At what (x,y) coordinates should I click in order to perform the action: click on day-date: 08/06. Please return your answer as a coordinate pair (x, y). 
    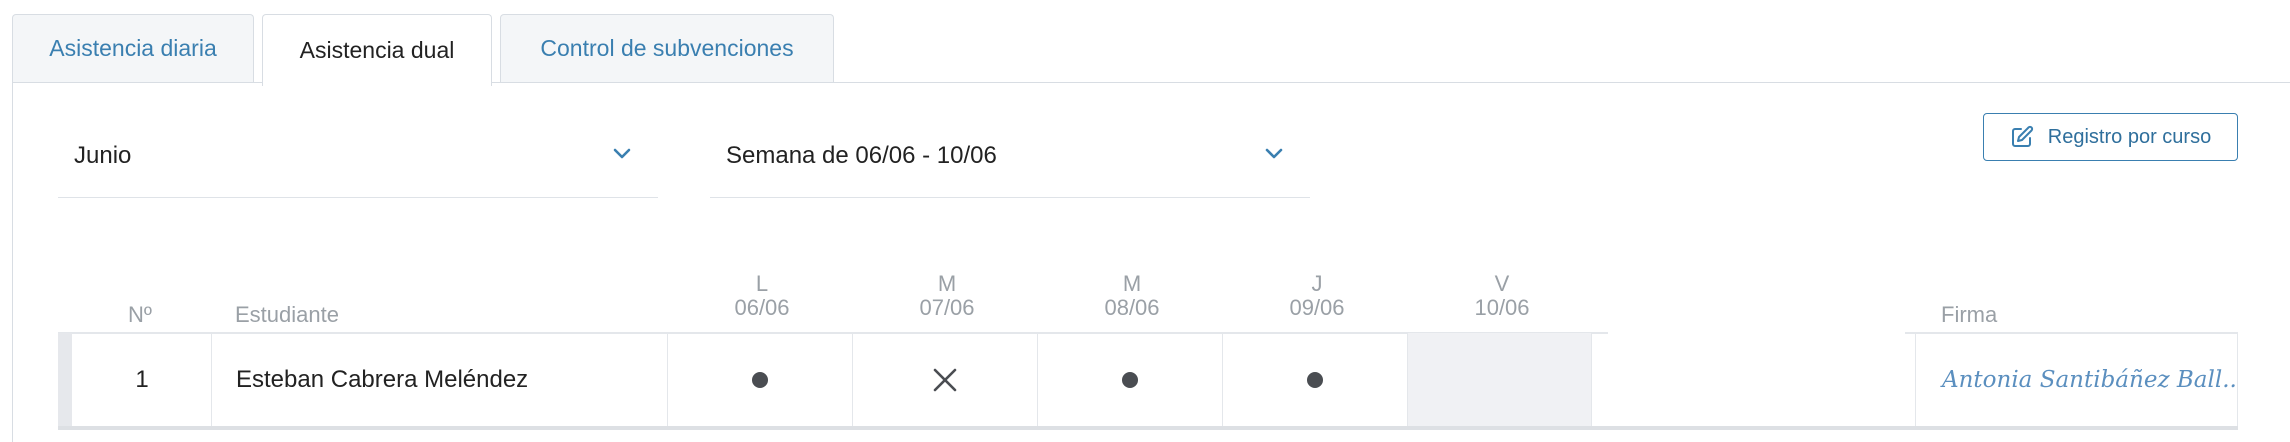
    Looking at the image, I should click on (1132, 307).